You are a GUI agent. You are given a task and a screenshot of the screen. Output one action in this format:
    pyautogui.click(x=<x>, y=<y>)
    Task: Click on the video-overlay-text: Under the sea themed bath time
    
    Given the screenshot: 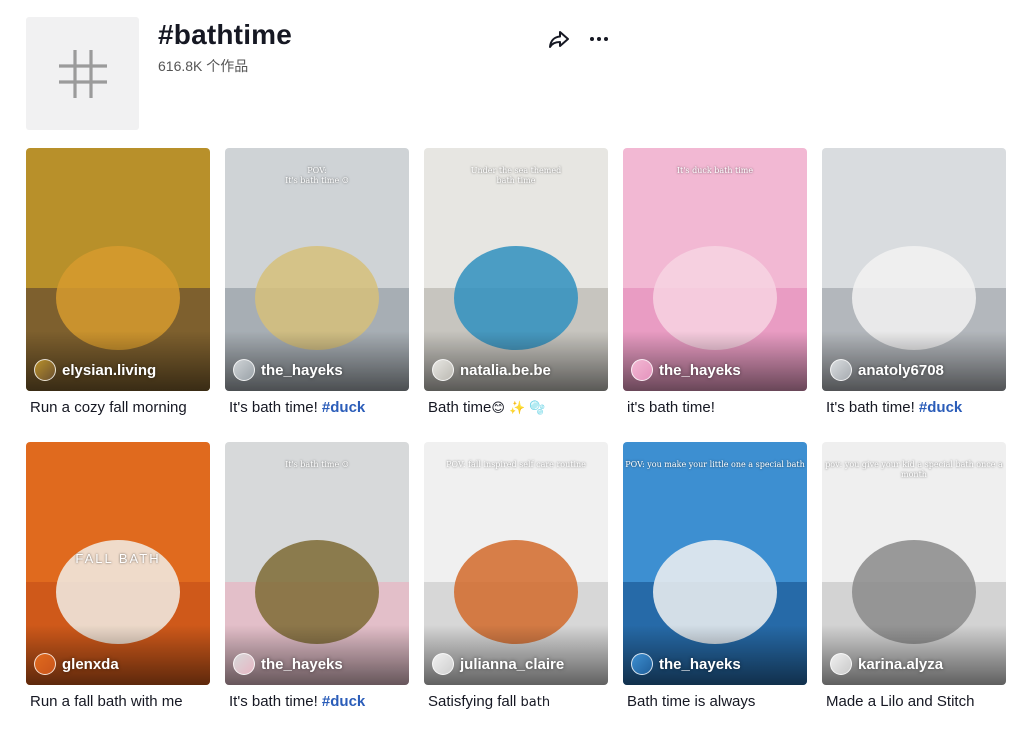 What is the action you would take?
    pyautogui.click(x=516, y=175)
    